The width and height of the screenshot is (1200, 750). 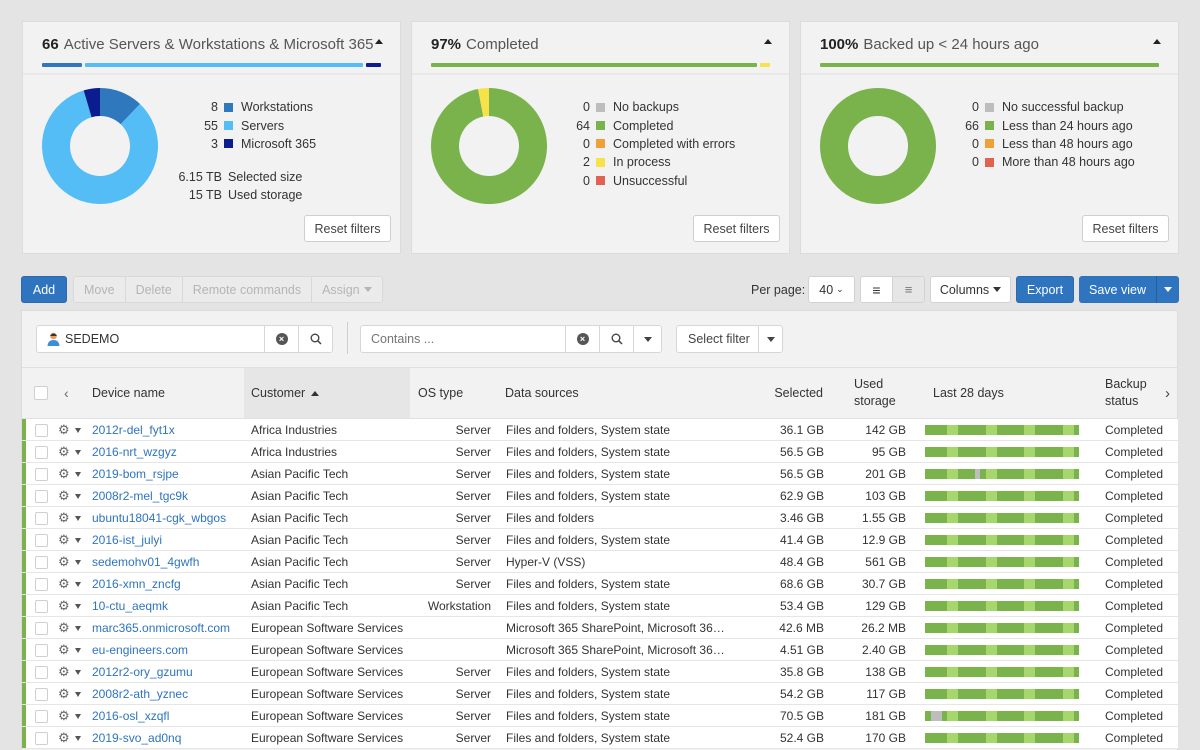 I want to click on per-page-select: 40 ⌄, so click(x=831, y=289).